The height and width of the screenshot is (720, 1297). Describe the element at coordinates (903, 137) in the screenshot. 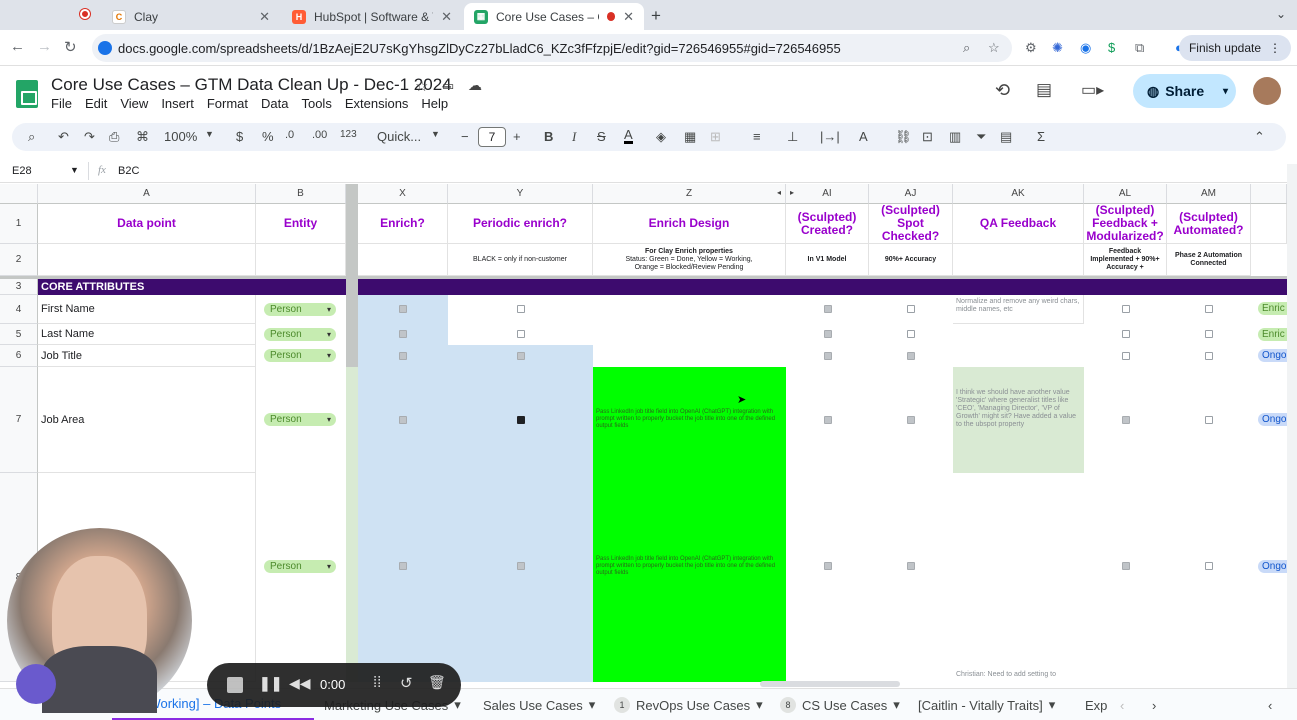

I see `link-icon: ⛓` at that location.